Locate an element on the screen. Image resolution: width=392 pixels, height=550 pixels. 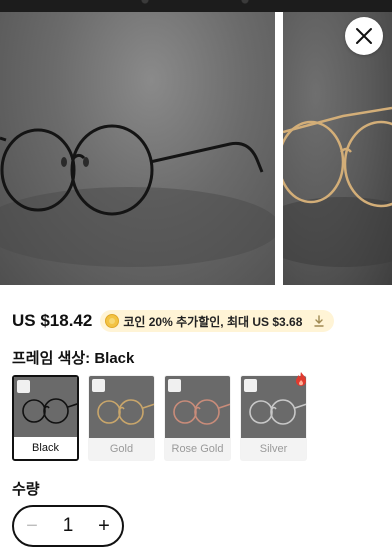
frame-color-label: 프레임 색상: Black is located at coordinates (73, 357).